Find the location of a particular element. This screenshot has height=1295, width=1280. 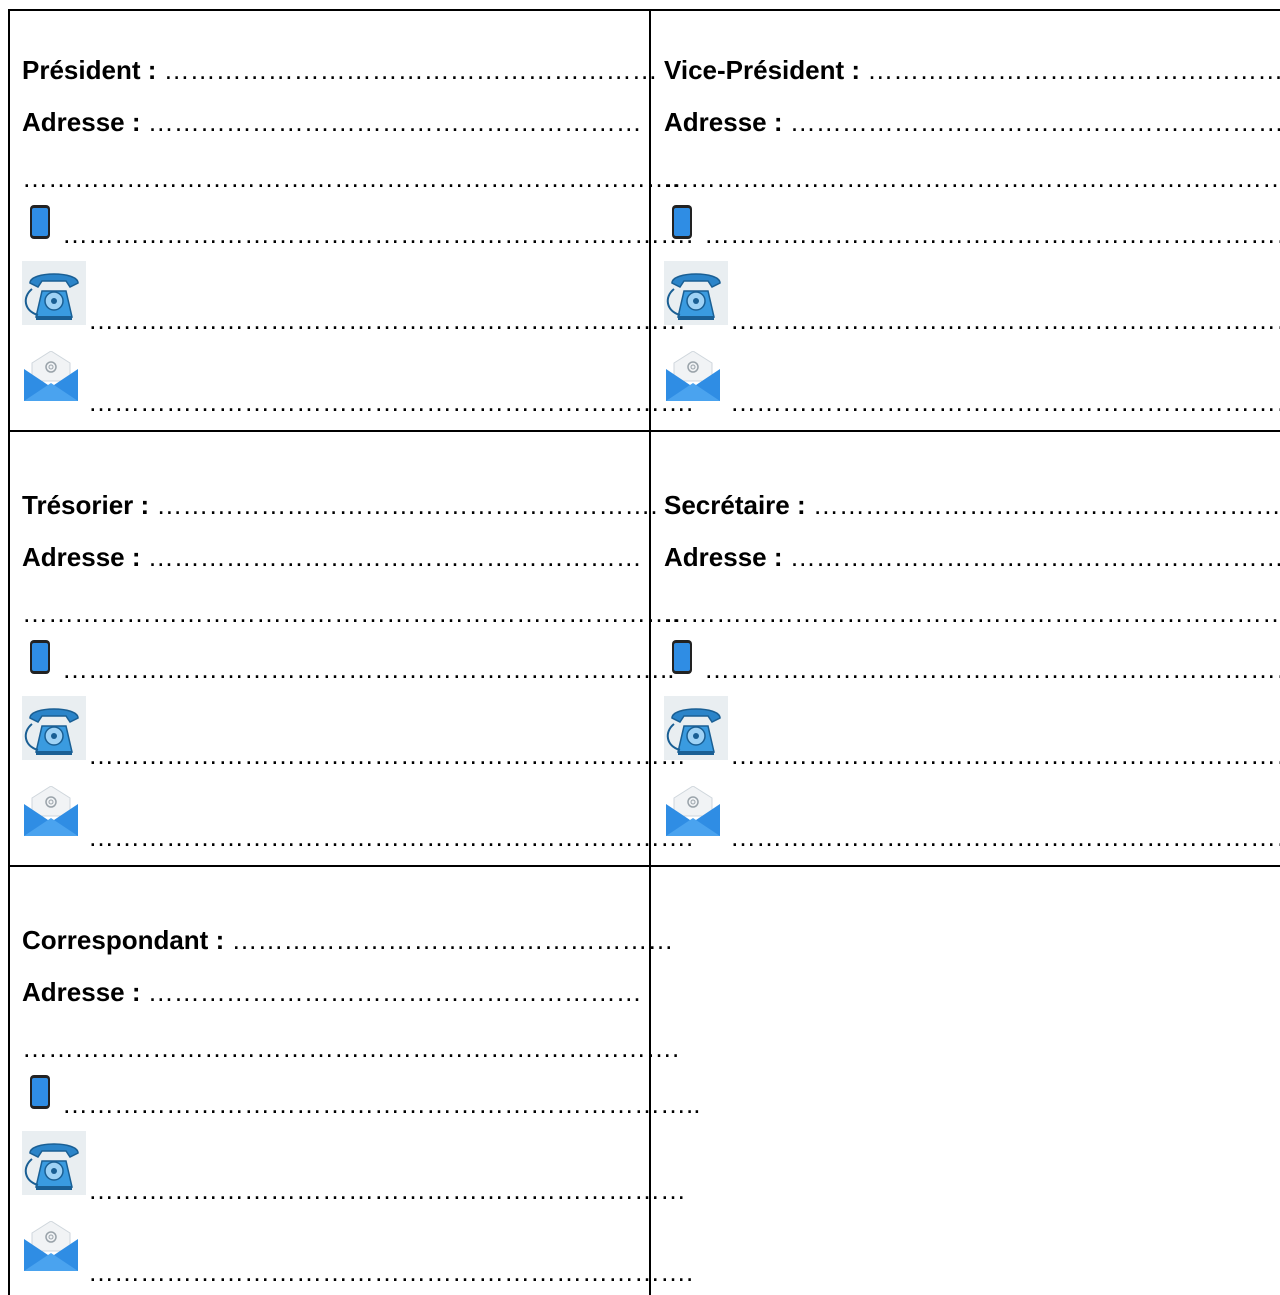

mobile-field: ……………………………………………………………….. is located at coordinates (381, 1104).